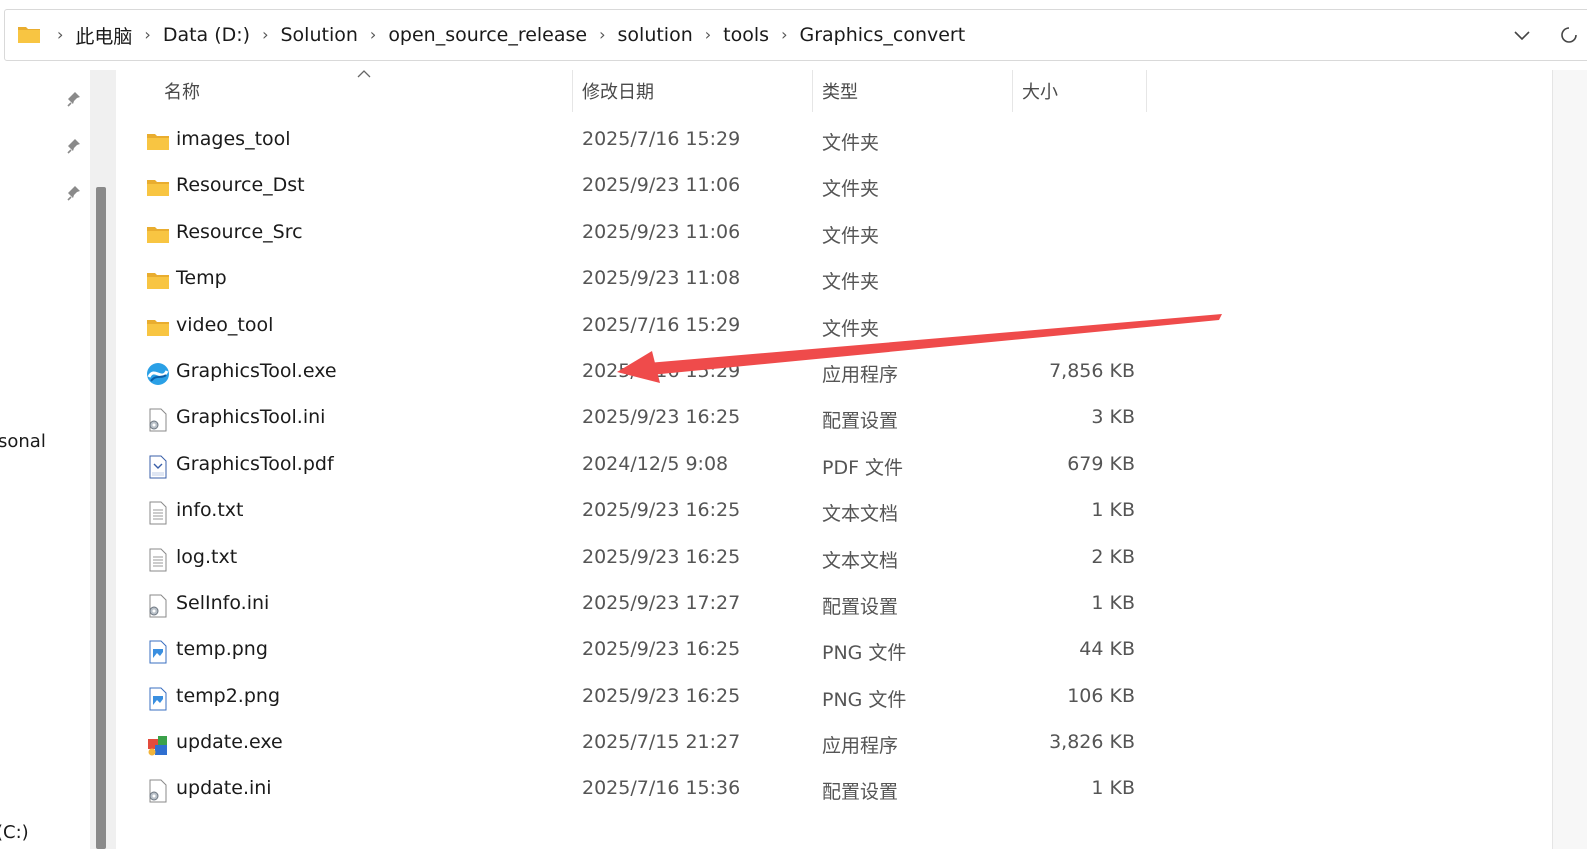 The width and height of the screenshot is (1587, 849). I want to click on file-size: 3 KB, so click(1113, 417).